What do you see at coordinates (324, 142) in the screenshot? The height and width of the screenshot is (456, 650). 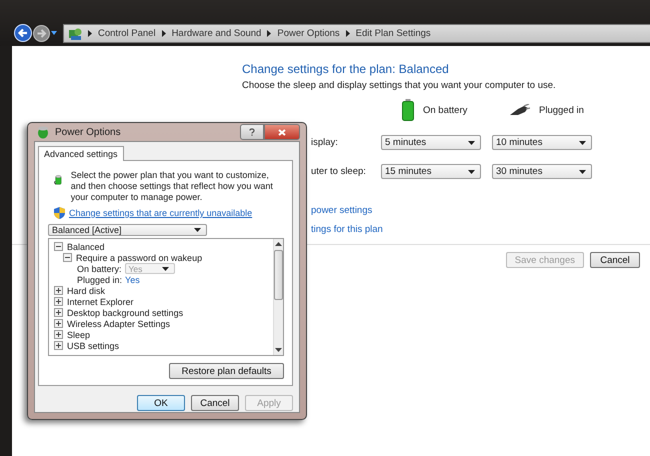 I see `setting-label: isplay:` at bounding box center [324, 142].